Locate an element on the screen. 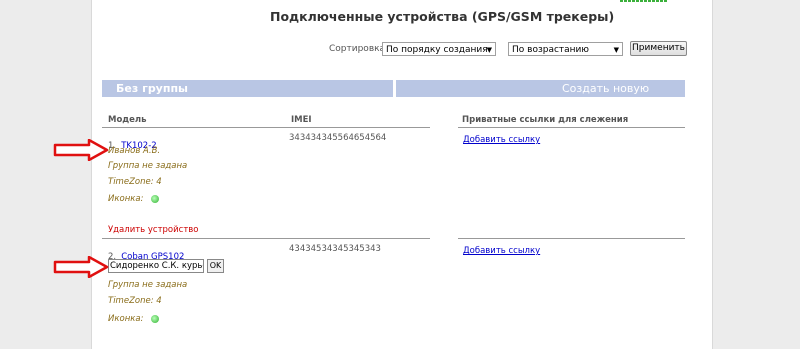  group-header: Без группы Создать новую группу is located at coordinates (393, 94).